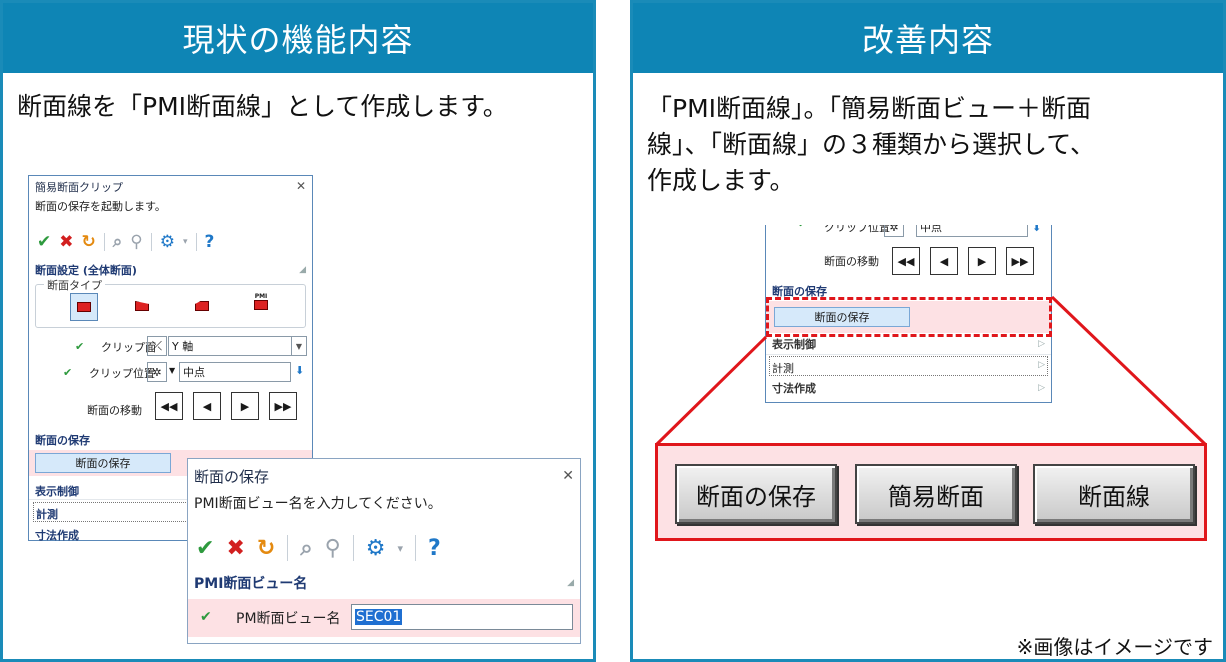 The width and height of the screenshot is (1226, 662). What do you see at coordinates (183, 346) in the screenshot?
I see `clip-plane-value: Y 軸` at bounding box center [183, 346].